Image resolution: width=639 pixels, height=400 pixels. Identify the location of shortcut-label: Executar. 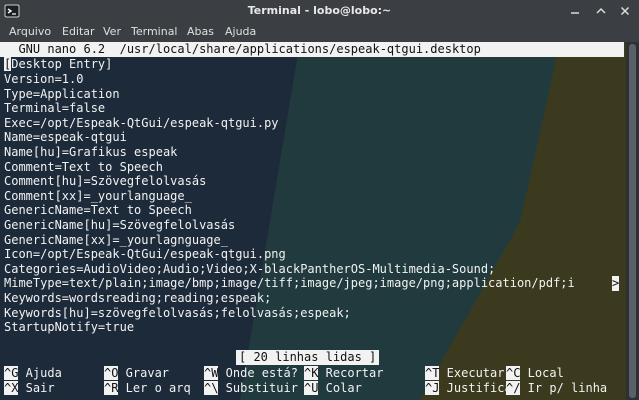
(472, 373).